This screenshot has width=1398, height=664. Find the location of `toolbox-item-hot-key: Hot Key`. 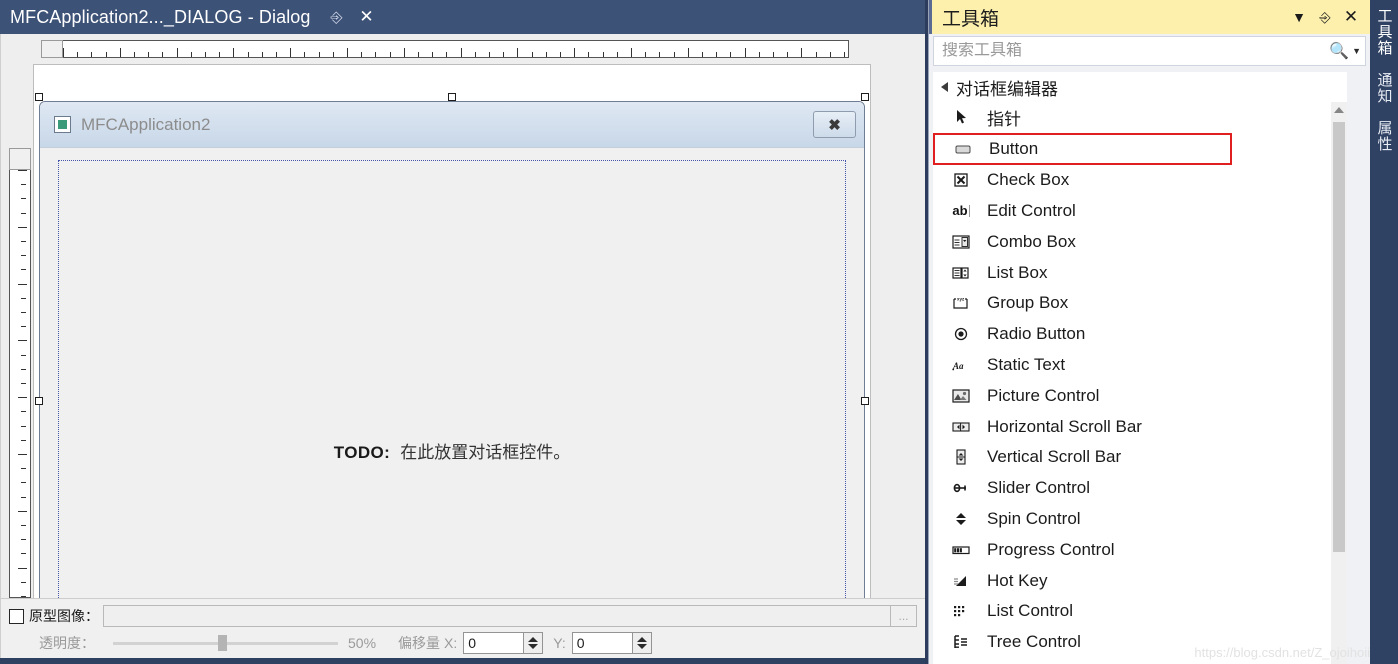

toolbox-item-hot-key: Hot Key is located at coordinates (1140, 580).